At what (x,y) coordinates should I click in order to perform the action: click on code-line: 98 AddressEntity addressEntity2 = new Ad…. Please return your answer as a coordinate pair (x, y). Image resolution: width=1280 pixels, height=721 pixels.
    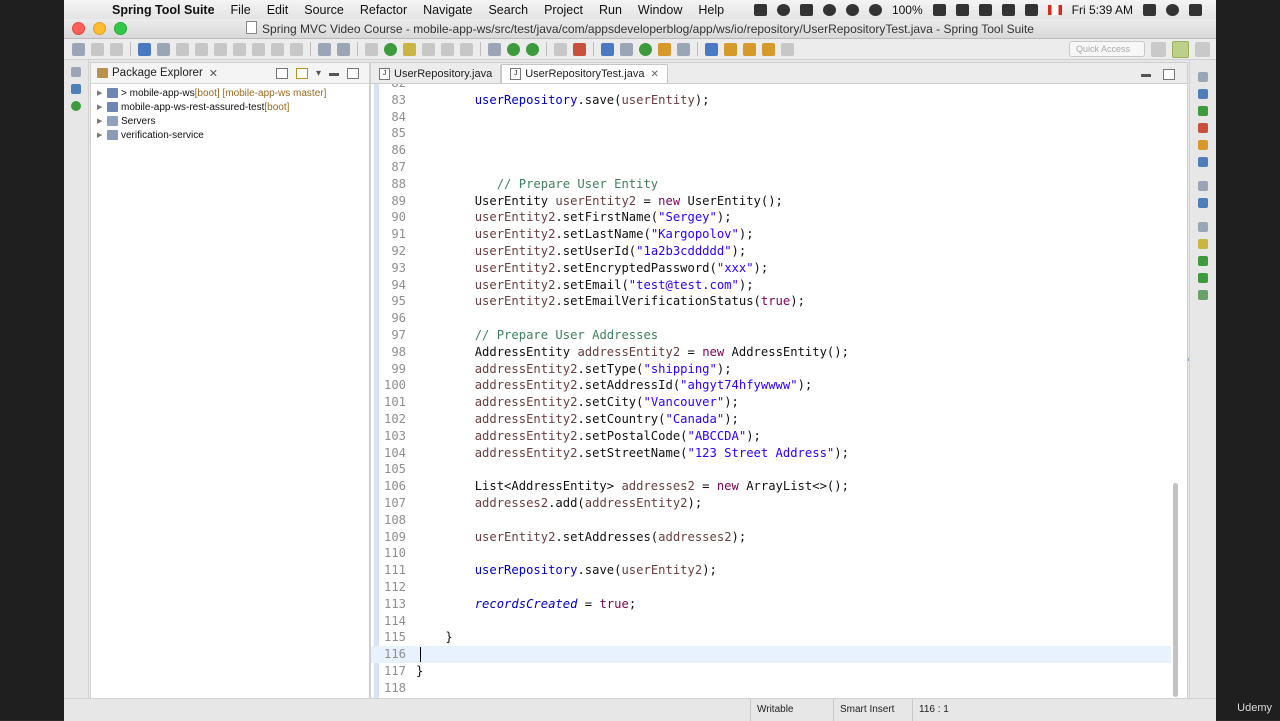
    Looking at the image, I should click on (771, 352).